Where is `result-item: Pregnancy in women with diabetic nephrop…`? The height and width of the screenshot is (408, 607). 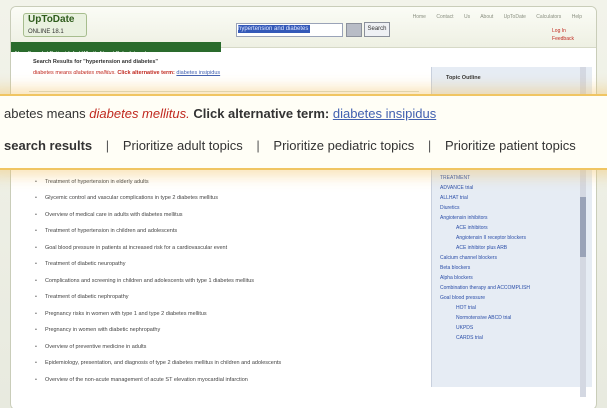
result-item: Pregnancy in women with diabetic nephrop… is located at coordinates (230, 330).